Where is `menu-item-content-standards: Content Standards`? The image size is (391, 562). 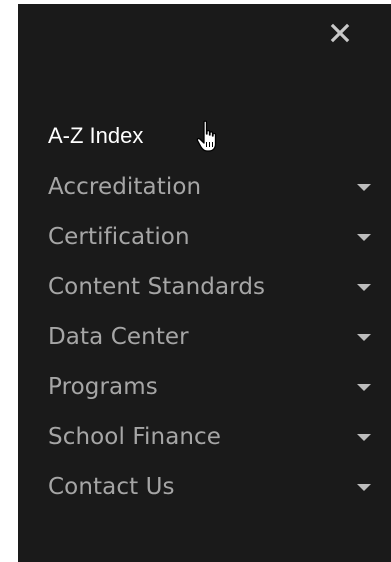 menu-item-content-standards: Content Standards is located at coordinates (204, 287).